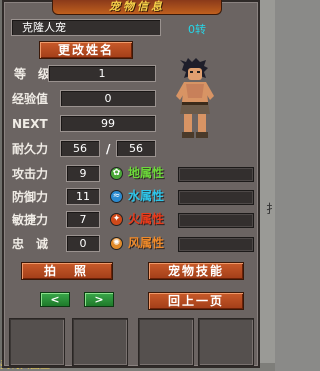 This screenshot has height=371, width=320. What do you see at coordinates (116, 196) in the screenshot?
I see `water-element-icon: ≈` at bounding box center [116, 196].